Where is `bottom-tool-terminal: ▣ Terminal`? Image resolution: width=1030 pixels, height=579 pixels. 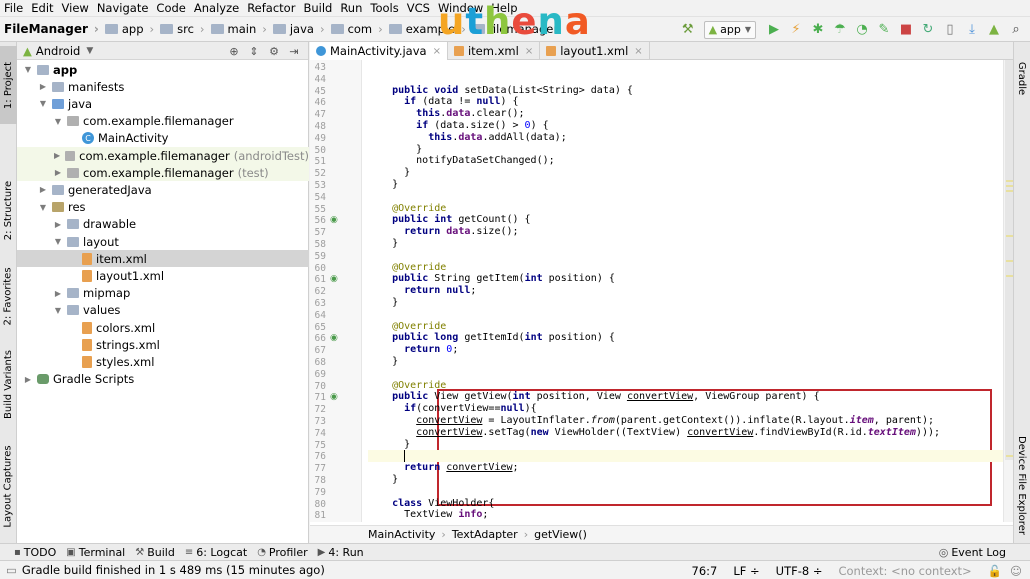 bottom-tool-terminal: ▣ Terminal is located at coordinates (95, 552).